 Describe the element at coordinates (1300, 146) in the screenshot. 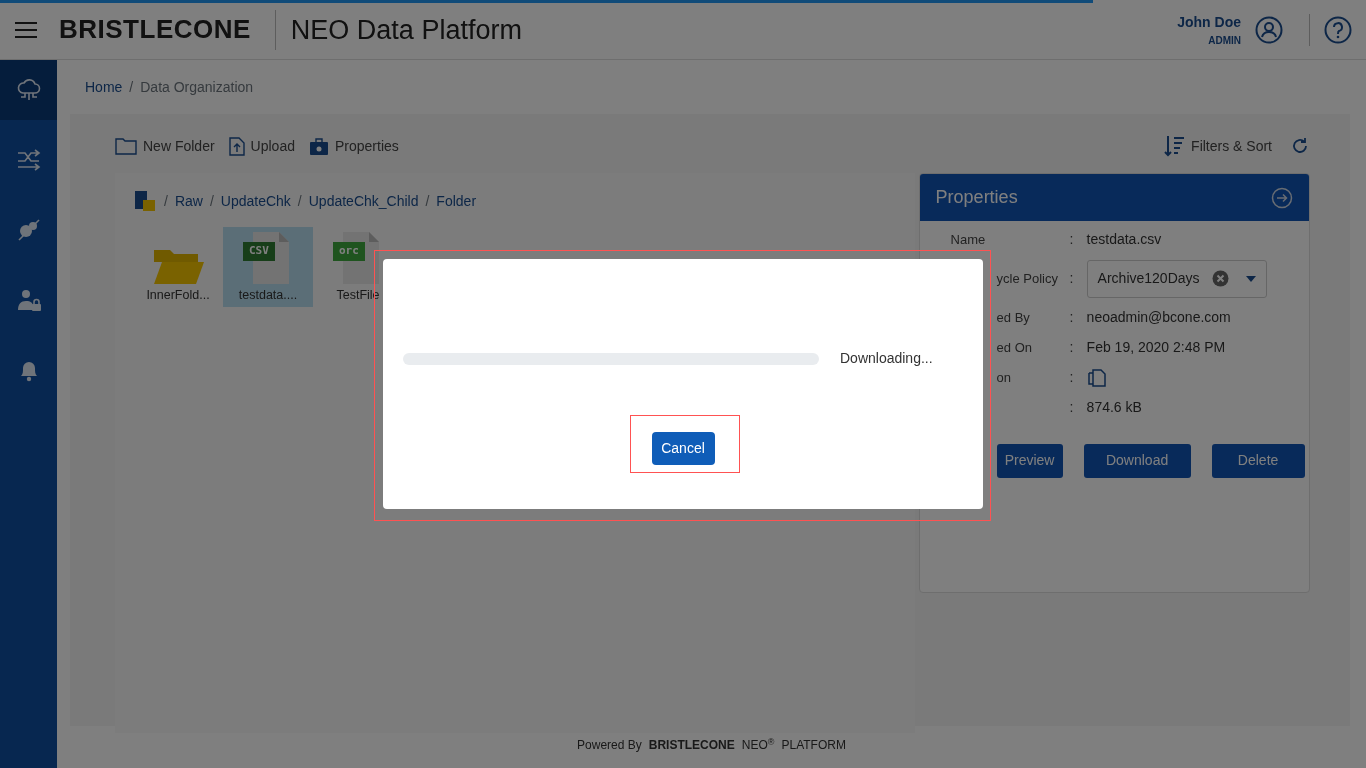

I see `refresh-icon` at that location.